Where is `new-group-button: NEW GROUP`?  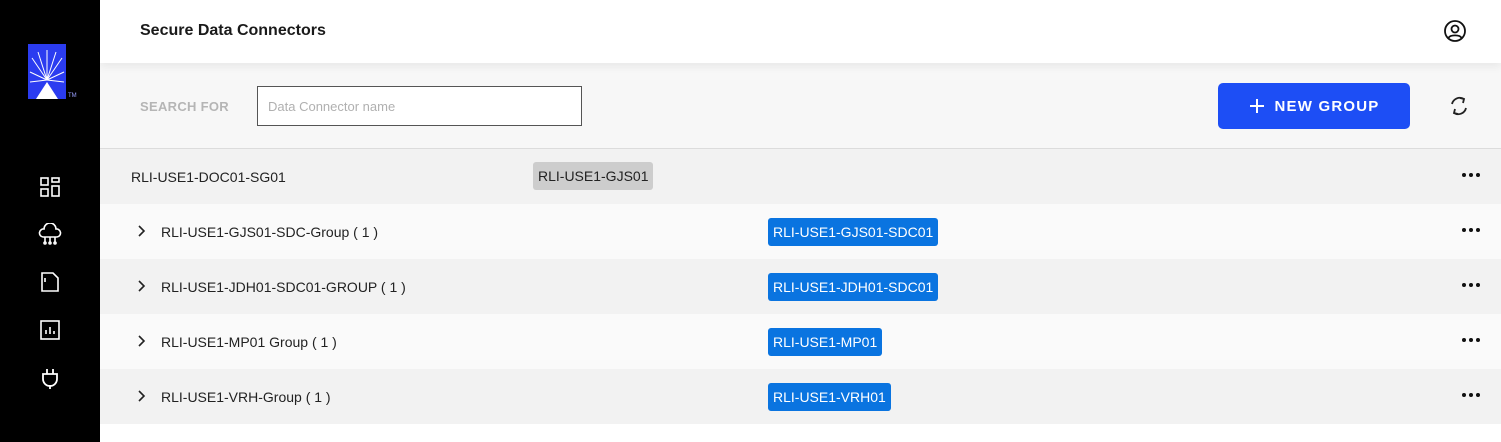
new-group-button: NEW GROUP is located at coordinates (1314, 106).